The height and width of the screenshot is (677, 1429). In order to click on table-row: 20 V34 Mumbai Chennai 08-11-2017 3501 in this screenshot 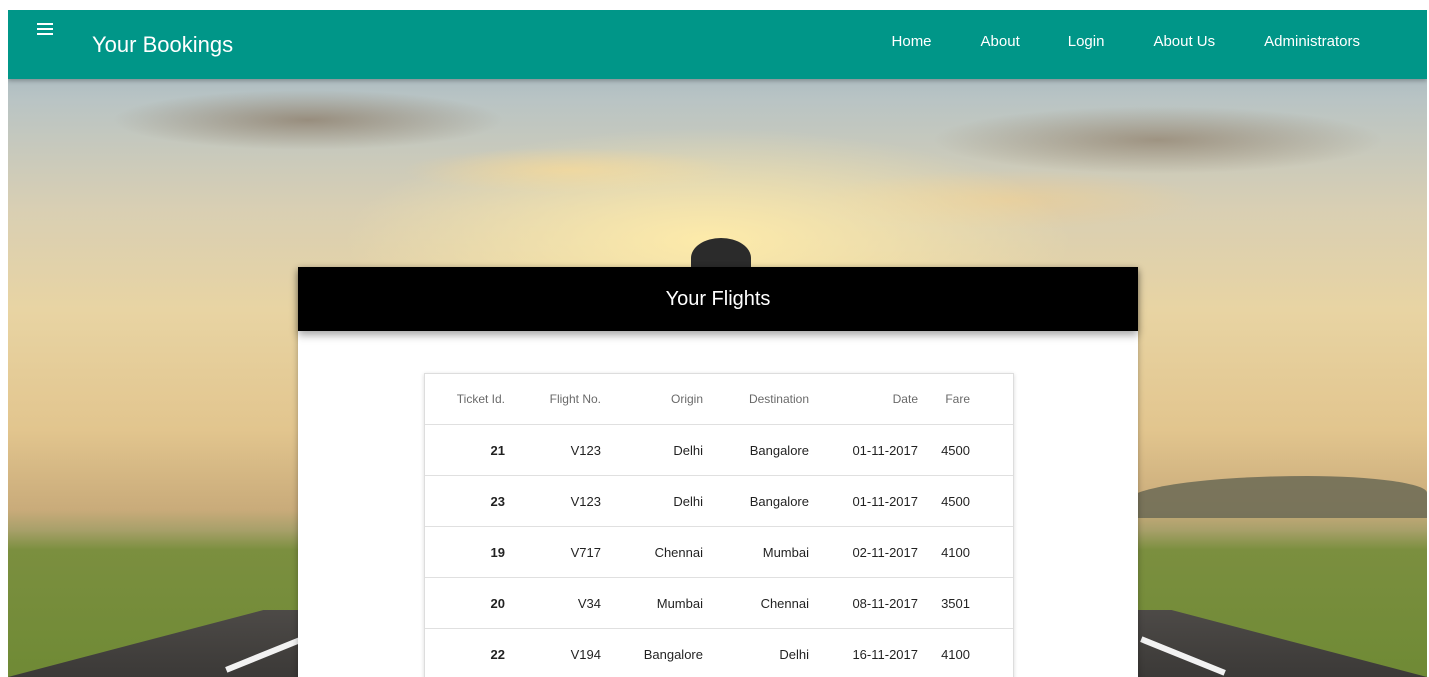, I will do `click(719, 603)`.